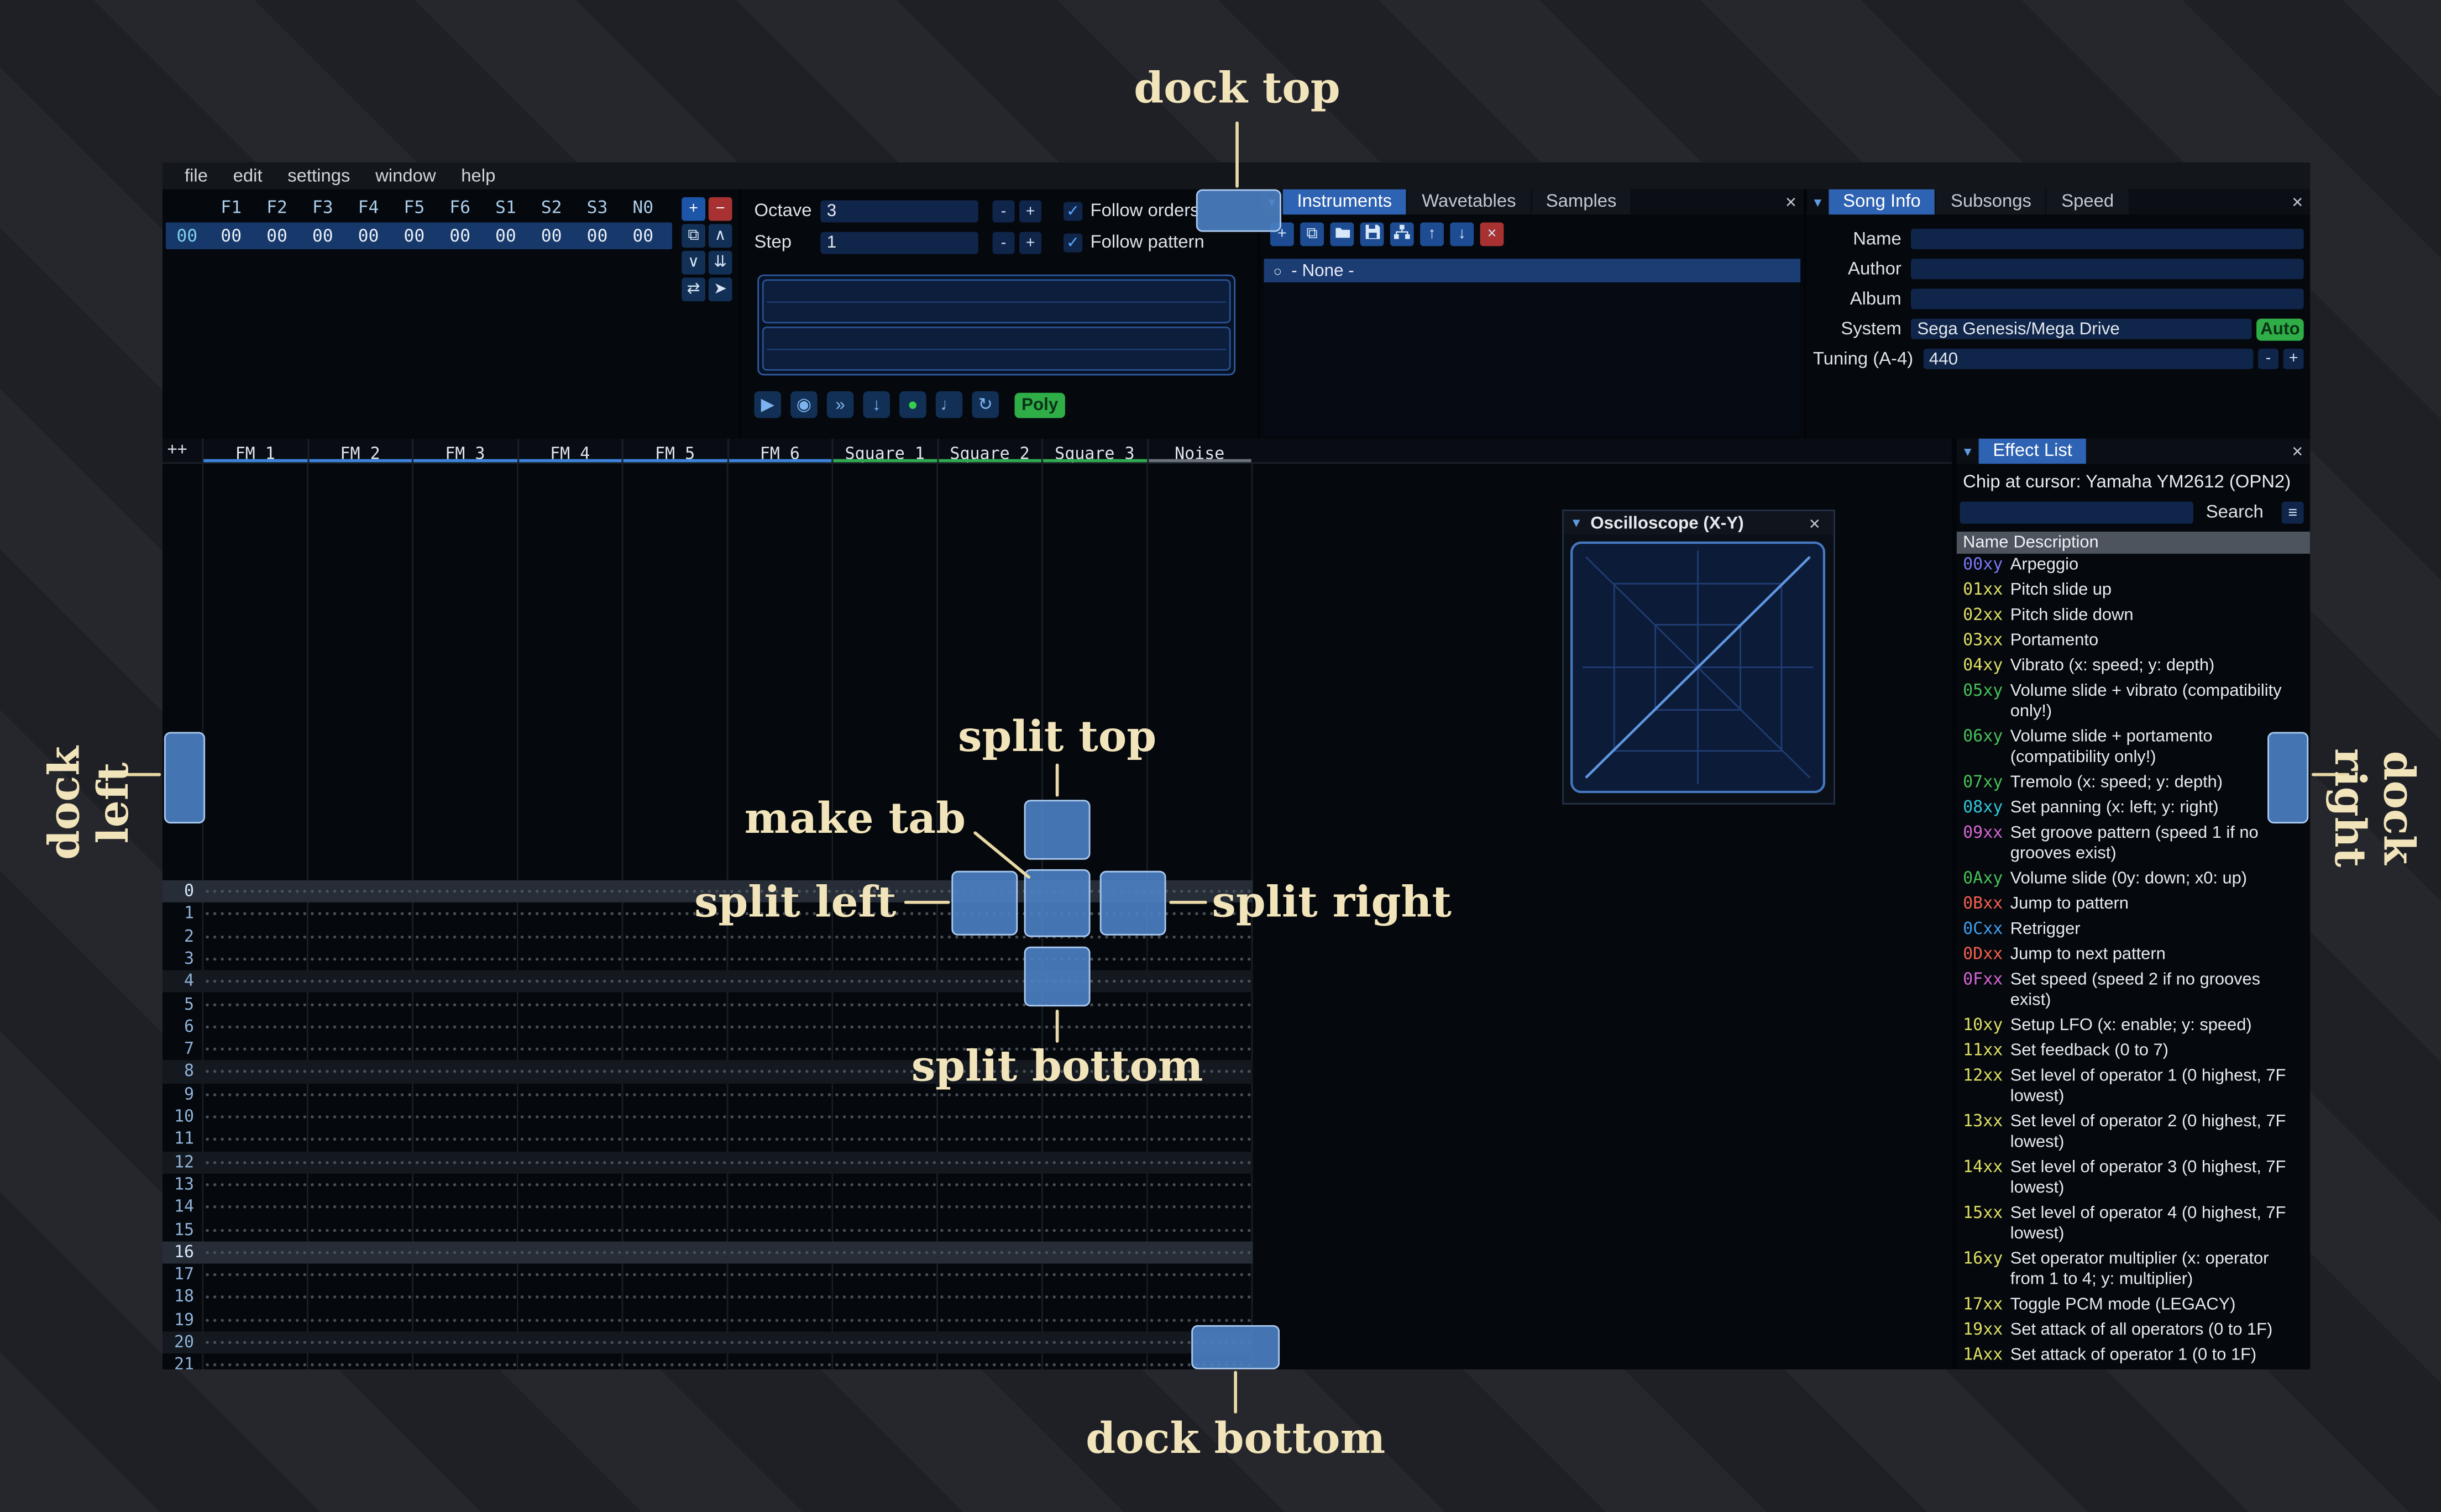  Describe the element at coordinates (1344, 202) in the screenshot. I see `tab-instruments: Instruments` at that location.